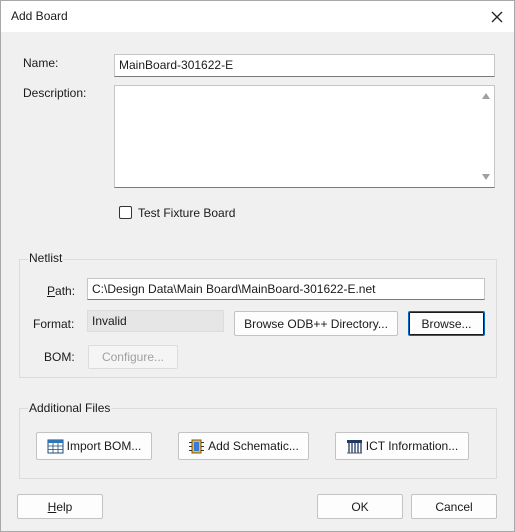 The width and height of the screenshot is (515, 532). What do you see at coordinates (486, 96) in the screenshot?
I see `scroll-up-arrow-icon` at bounding box center [486, 96].